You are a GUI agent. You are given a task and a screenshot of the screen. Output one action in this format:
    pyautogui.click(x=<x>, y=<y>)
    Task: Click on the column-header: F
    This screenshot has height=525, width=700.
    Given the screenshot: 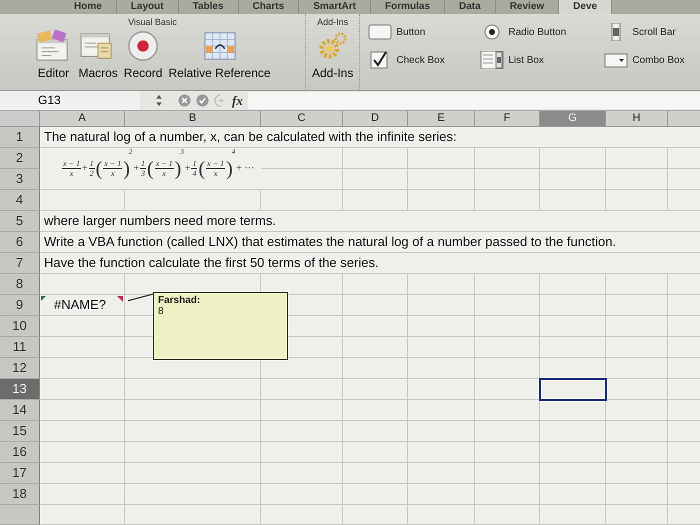 What is the action you would take?
    pyautogui.click(x=507, y=119)
    